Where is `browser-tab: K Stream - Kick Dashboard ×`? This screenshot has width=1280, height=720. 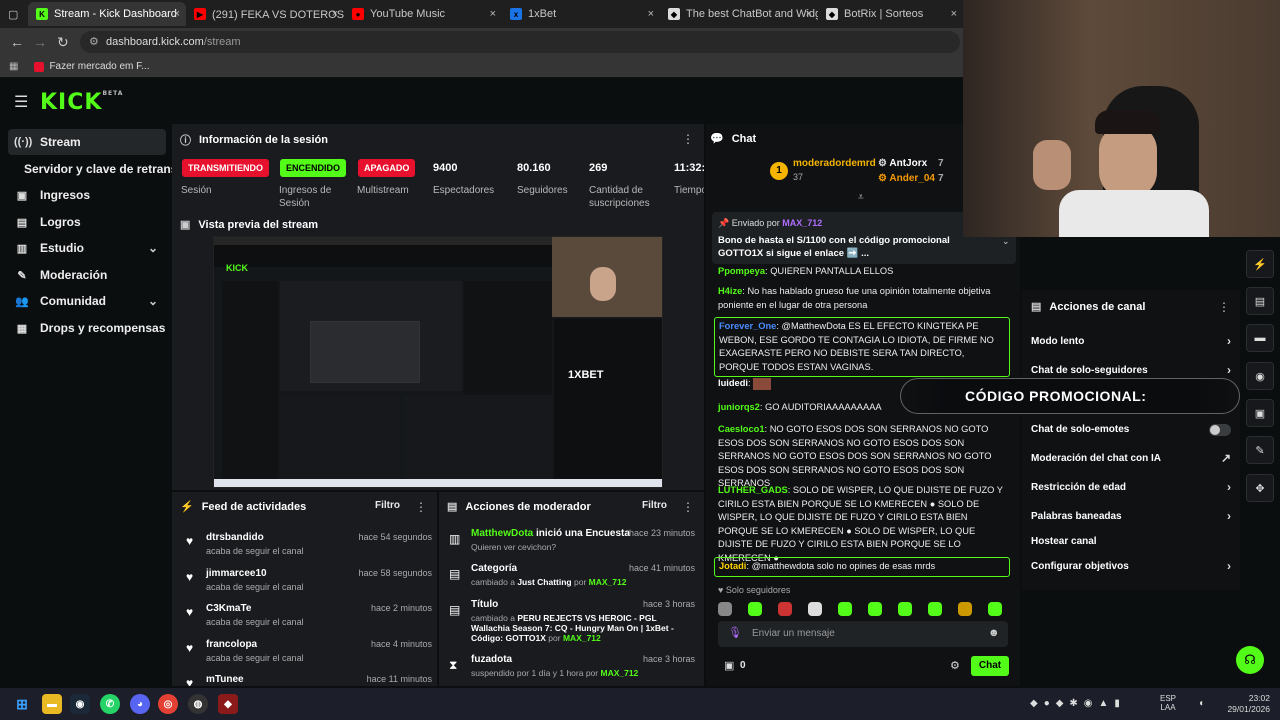 browser-tab: K Stream - Kick Dashboard × is located at coordinates (107, 14).